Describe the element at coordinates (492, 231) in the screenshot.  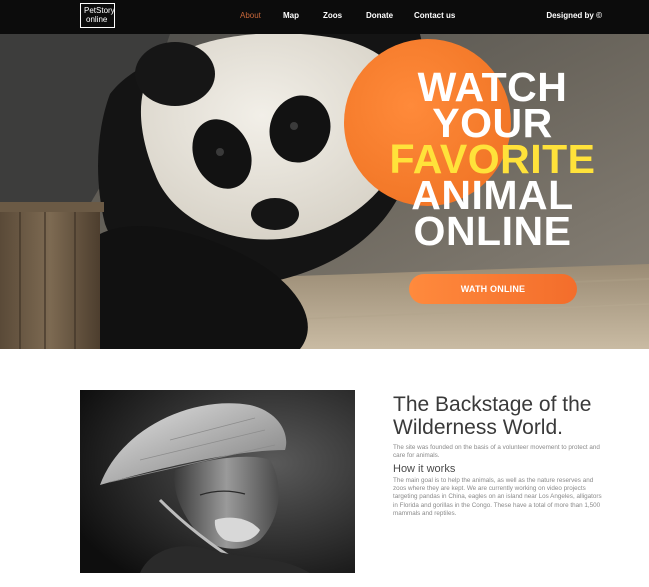
I see `headline-line-5: ONLINE` at that location.